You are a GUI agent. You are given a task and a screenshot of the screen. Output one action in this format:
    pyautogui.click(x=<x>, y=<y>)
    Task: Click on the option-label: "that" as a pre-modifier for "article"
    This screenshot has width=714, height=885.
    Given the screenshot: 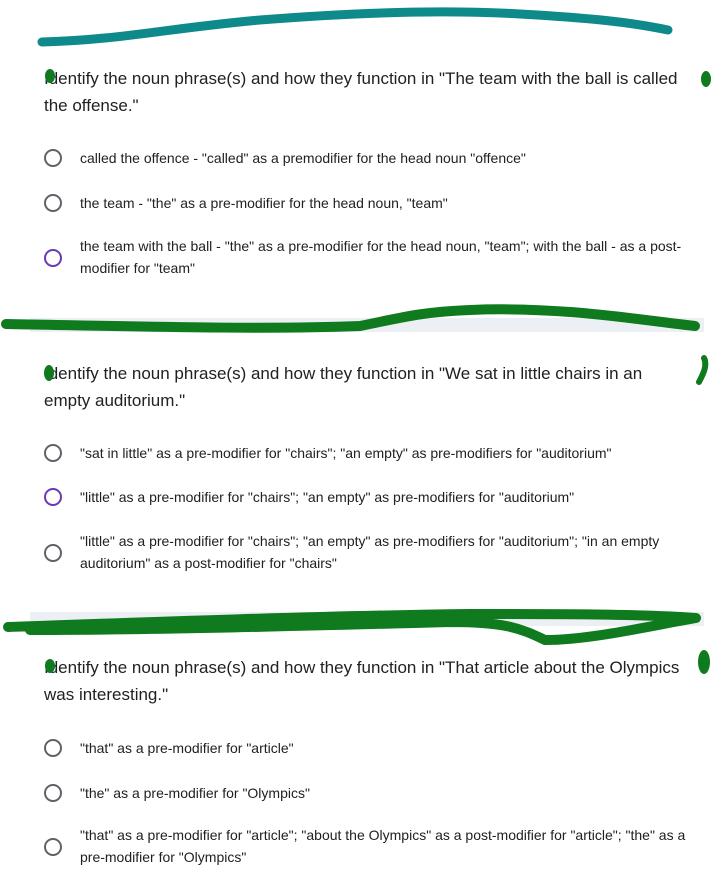 What is the action you would take?
    pyautogui.click(x=187, y=748)
    